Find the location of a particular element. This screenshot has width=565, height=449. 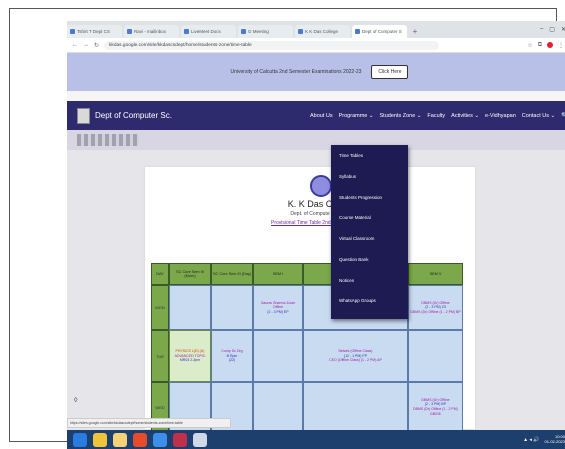

nav-item-contact: Contact Us ⌄ is located at coordinates (538, 116).